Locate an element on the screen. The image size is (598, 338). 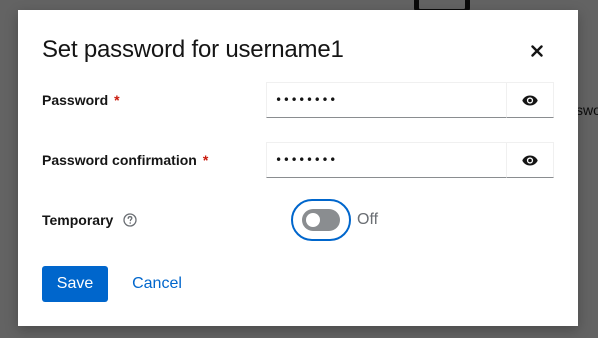
help-button is located at coordinates (130, 220).